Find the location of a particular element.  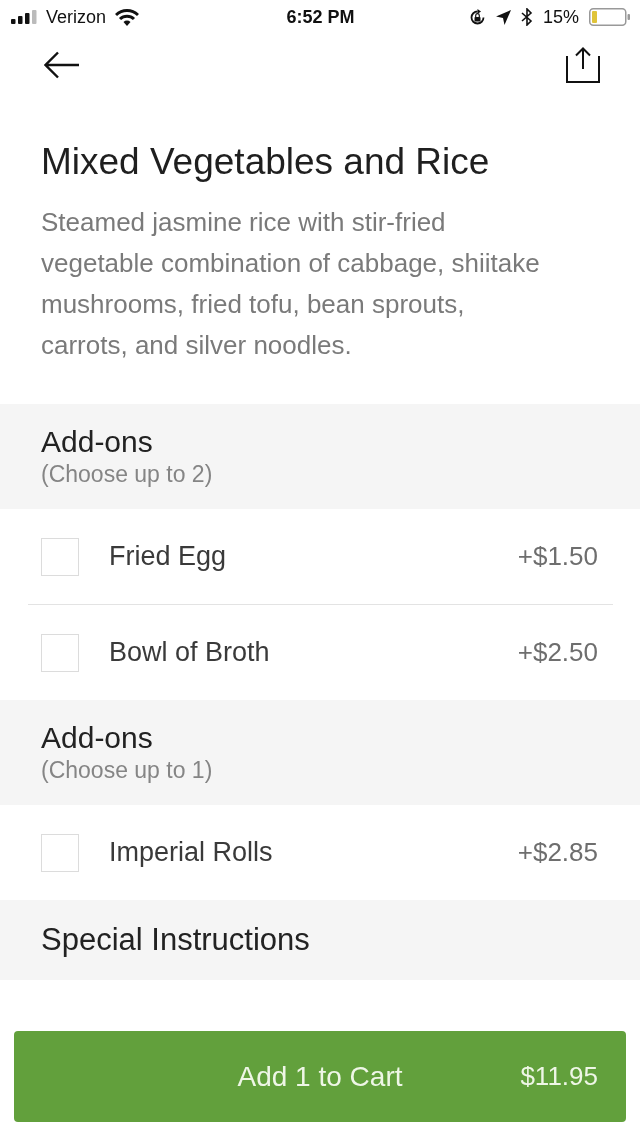

item-description: Steamed jasmine rice with stir-fried vegetable combination of cabbage, shiitake mushrooms, fried tofu, bean sprouts, carrots, and silver noodles. is located at coordinates (291, 284).